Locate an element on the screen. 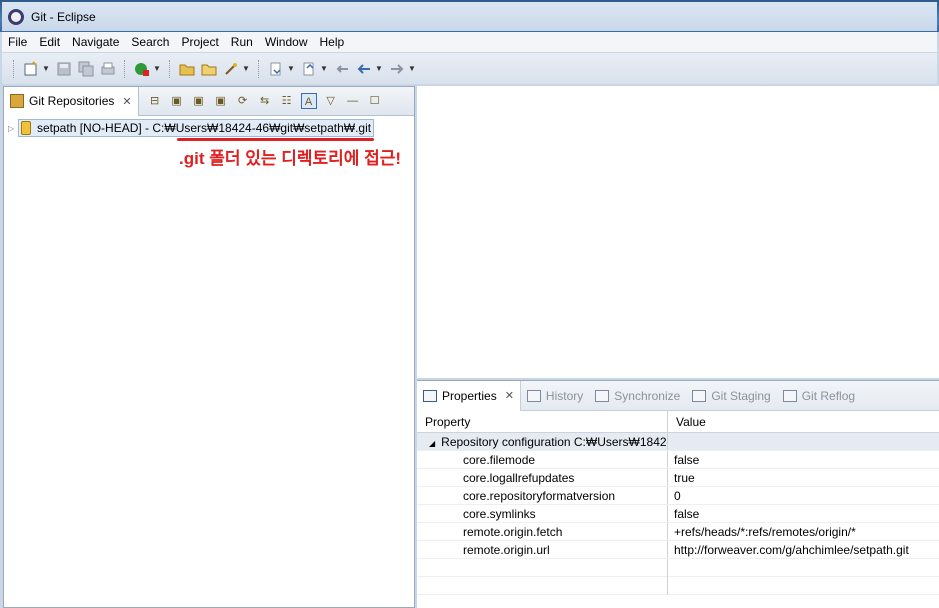  wand-dropdown-icon: ▼ is located at coordinates (246, 68).